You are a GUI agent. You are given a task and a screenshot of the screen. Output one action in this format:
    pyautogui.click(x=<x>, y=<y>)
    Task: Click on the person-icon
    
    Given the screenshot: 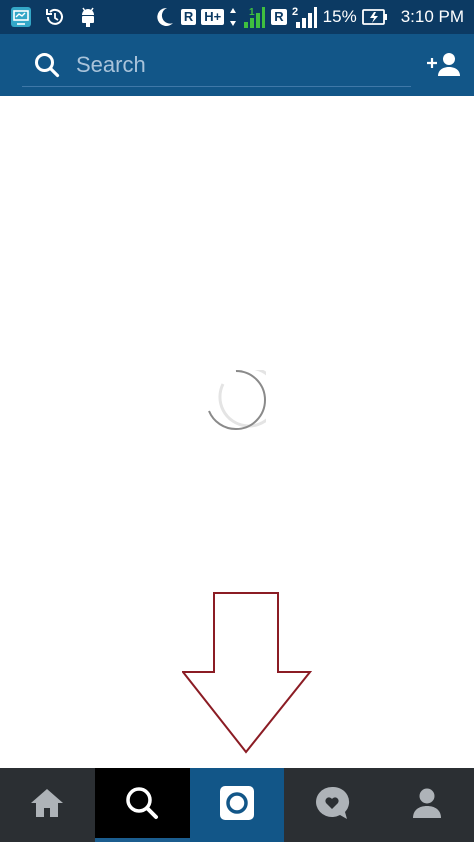 What is the action you would take?
    pyautogui.click(x=427, y=805)
    